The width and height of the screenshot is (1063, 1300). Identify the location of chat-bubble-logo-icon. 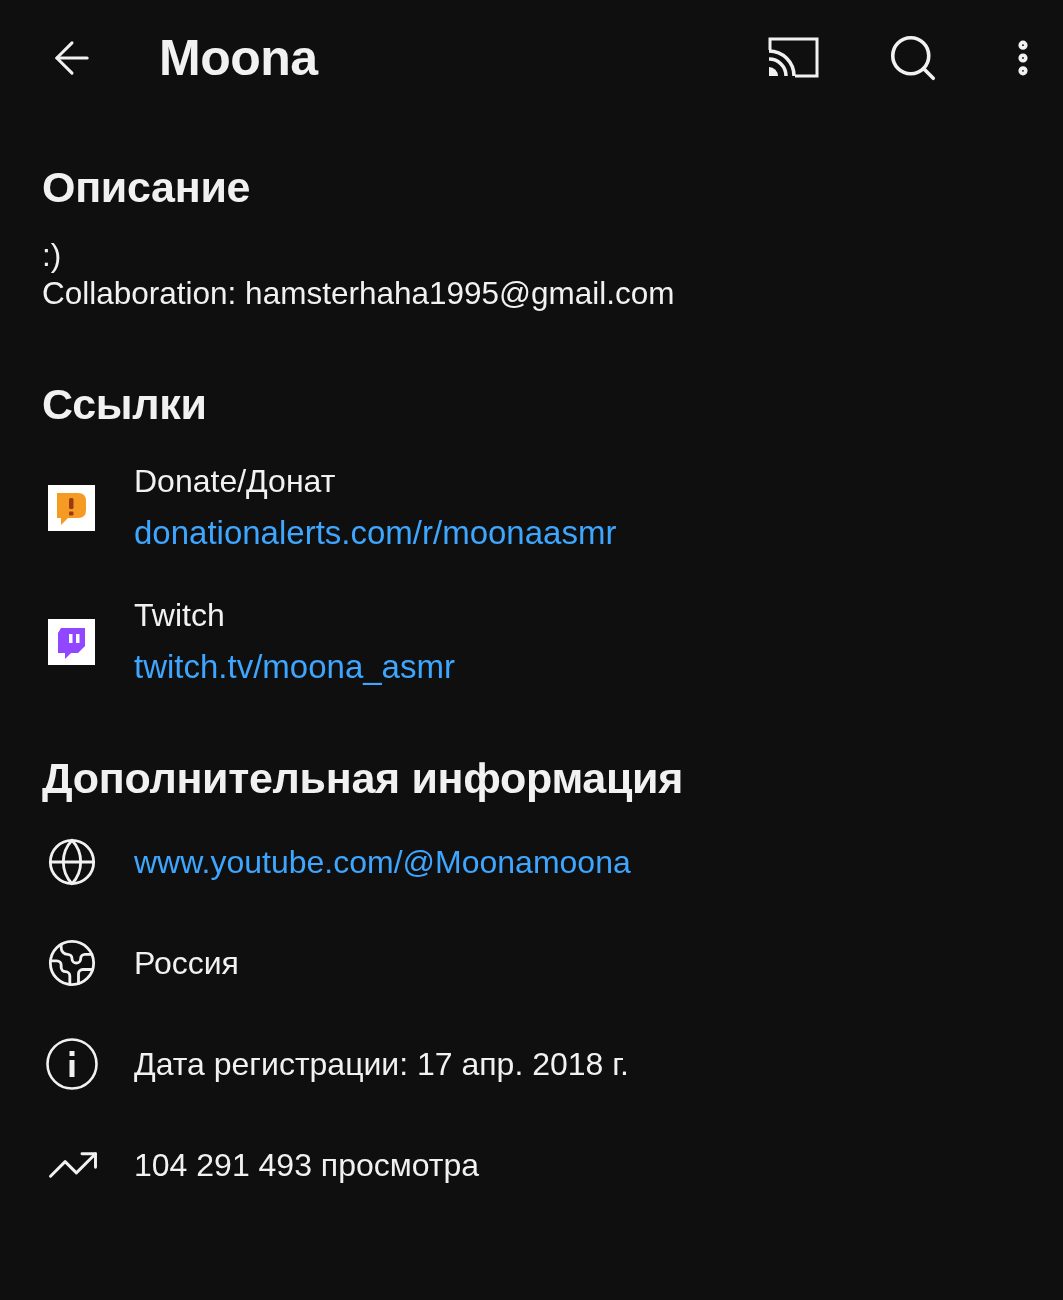
(71, 642).